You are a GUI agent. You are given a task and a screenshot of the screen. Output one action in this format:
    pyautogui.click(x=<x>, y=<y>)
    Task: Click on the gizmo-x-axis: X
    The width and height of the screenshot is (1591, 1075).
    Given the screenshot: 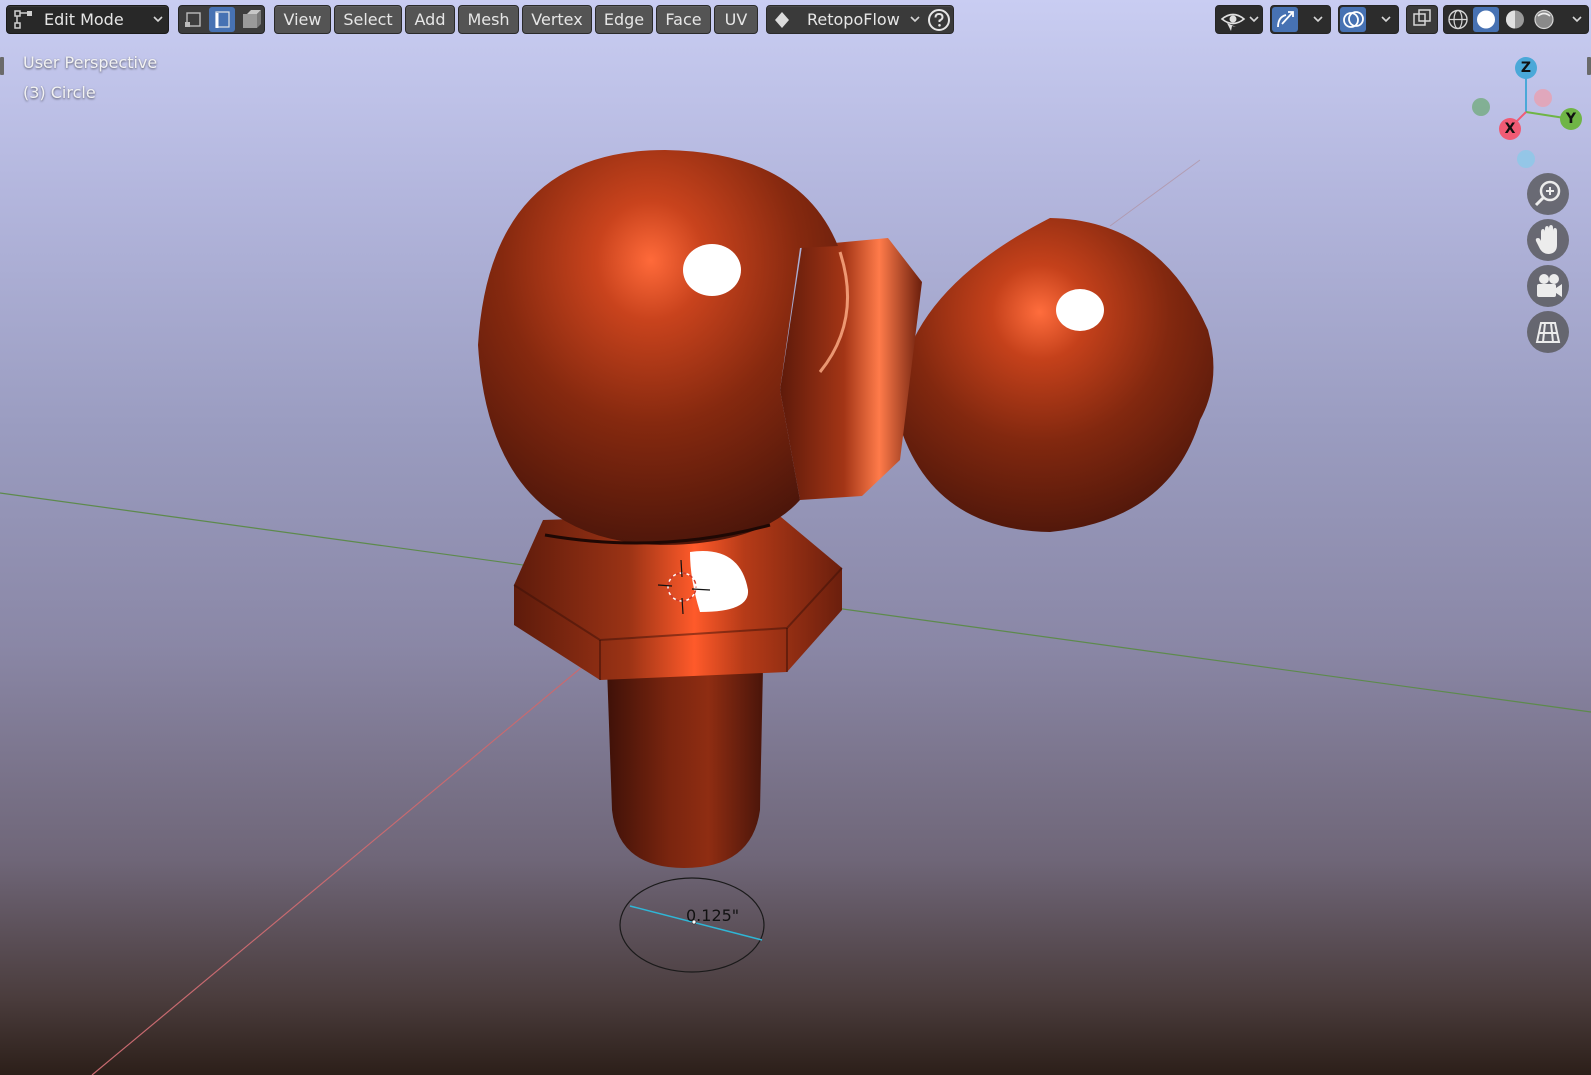 What is the action you would take?
    pyautogui.click(x=1510, y=129)
    